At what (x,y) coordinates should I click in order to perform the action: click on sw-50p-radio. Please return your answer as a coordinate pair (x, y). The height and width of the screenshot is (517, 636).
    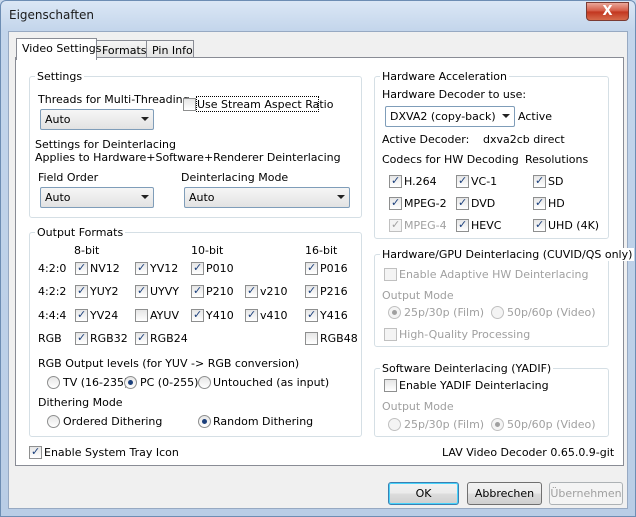
    Looking at the image, I should click on (497, 424).